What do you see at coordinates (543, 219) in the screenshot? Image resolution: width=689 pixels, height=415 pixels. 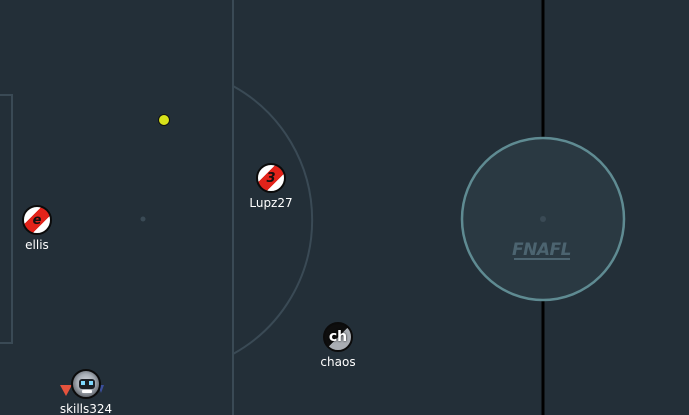 I see `center-spot` at bounding box center [543, 219].